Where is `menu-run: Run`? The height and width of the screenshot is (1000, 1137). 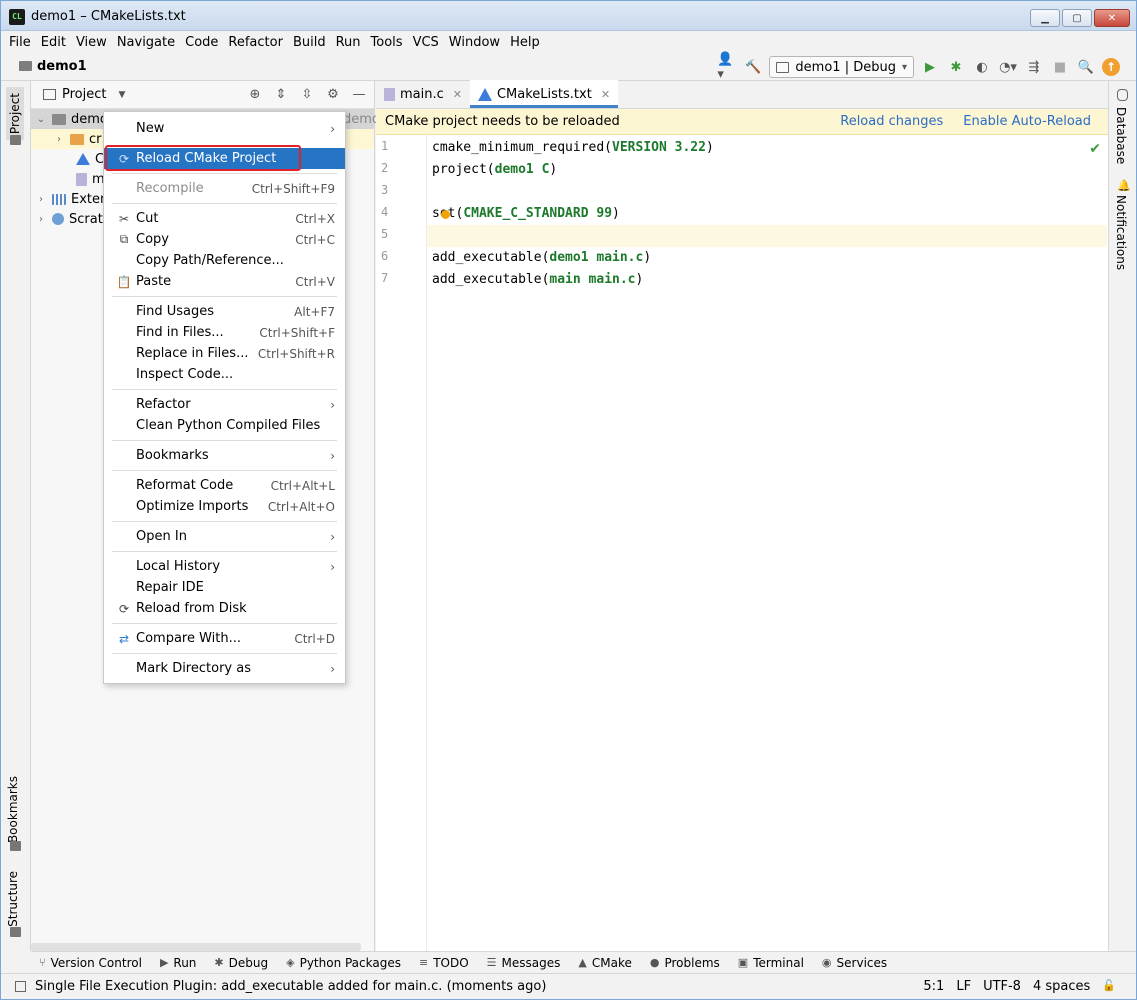
menu-run: Run is located at coordinates (348, 42).